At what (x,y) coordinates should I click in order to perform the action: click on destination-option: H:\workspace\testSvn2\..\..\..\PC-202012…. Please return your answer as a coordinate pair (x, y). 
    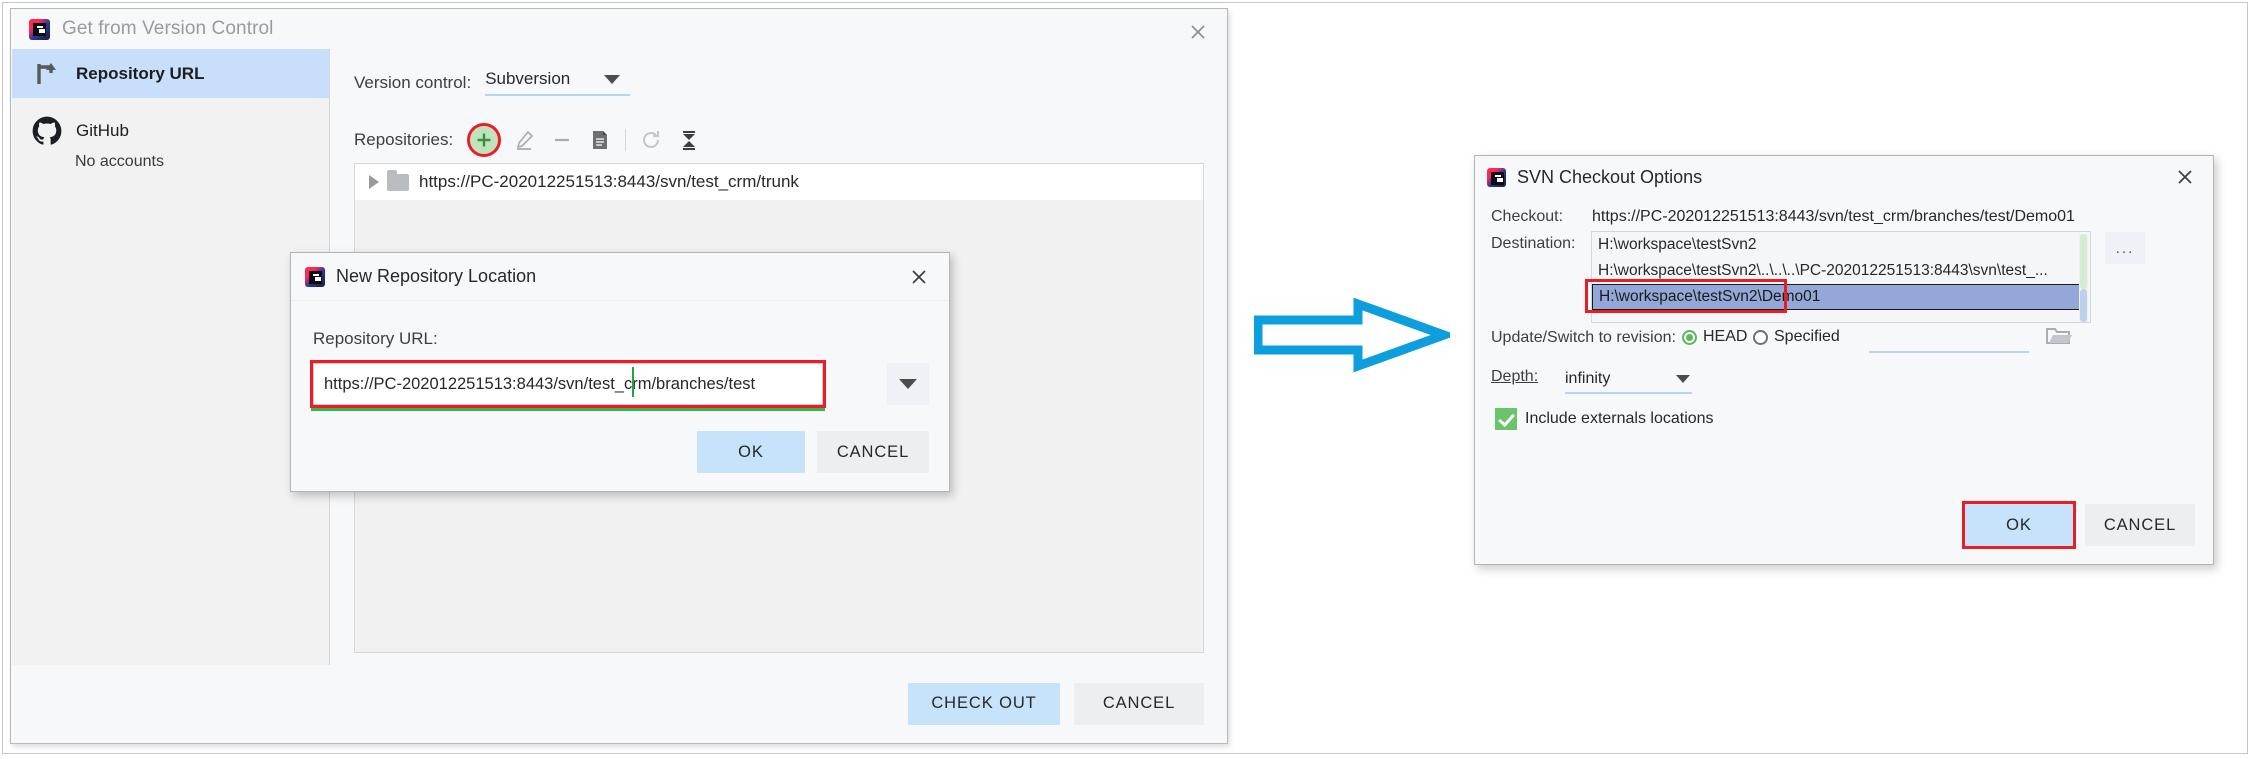
    Looking at the image, I should click on (1841, 271).